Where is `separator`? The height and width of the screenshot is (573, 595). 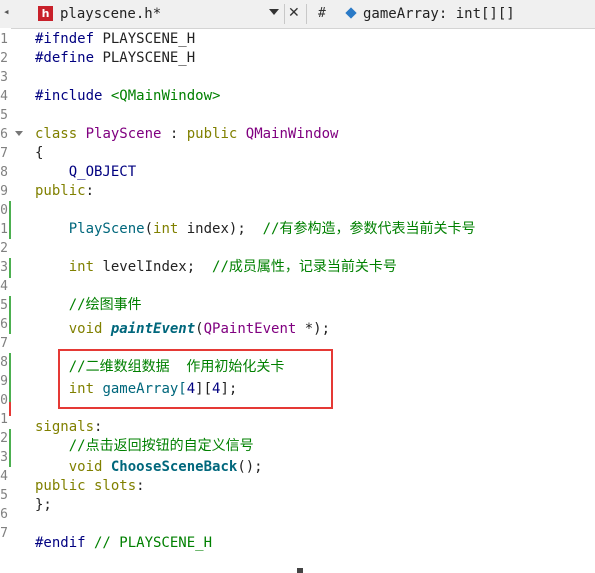 separator is located at coordinates (306, 14).